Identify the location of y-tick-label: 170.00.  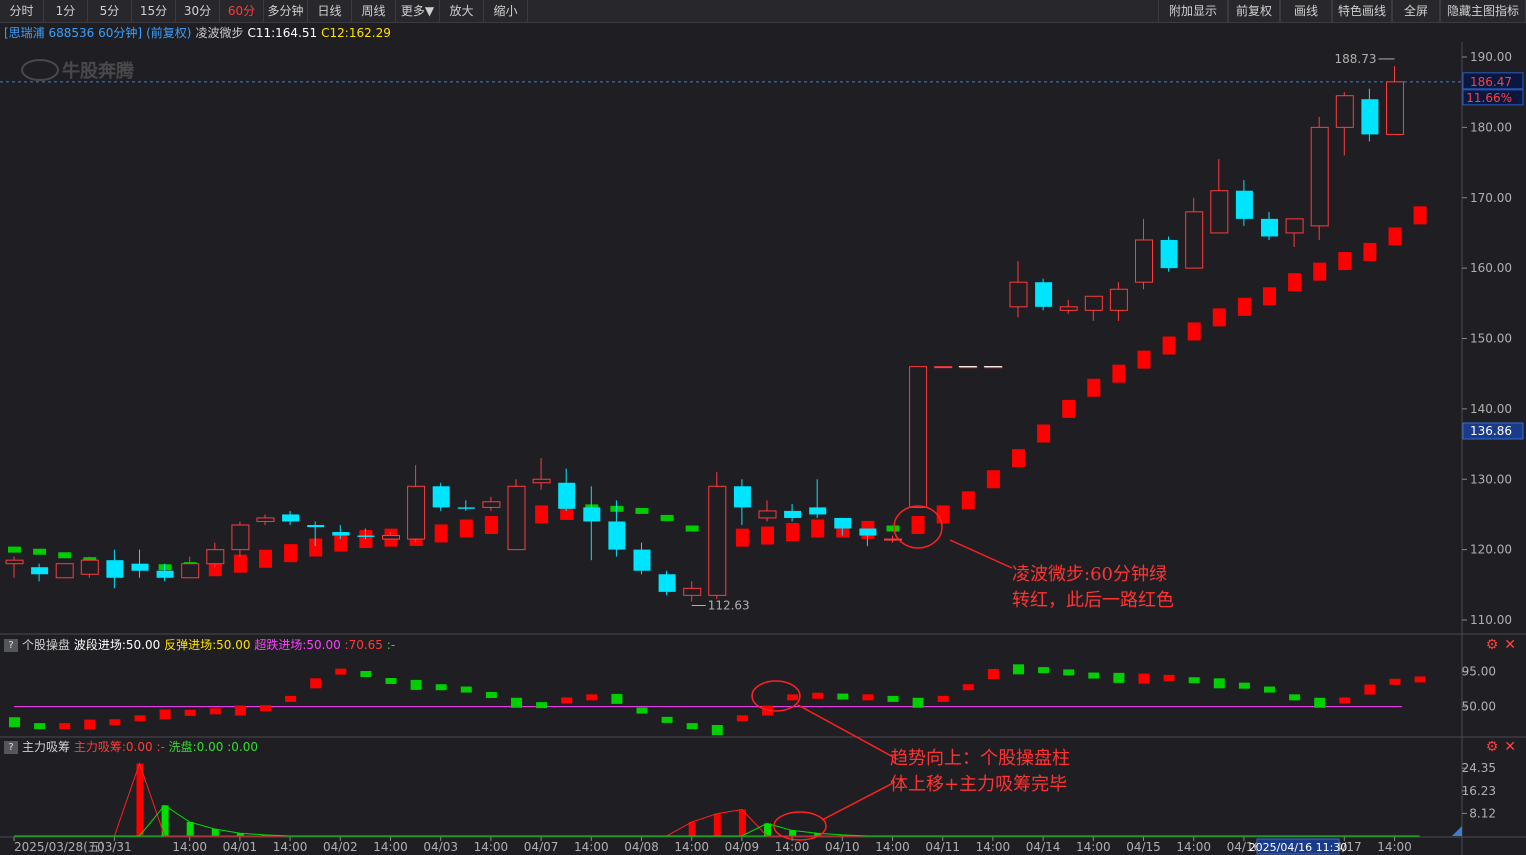
(1491, 198).